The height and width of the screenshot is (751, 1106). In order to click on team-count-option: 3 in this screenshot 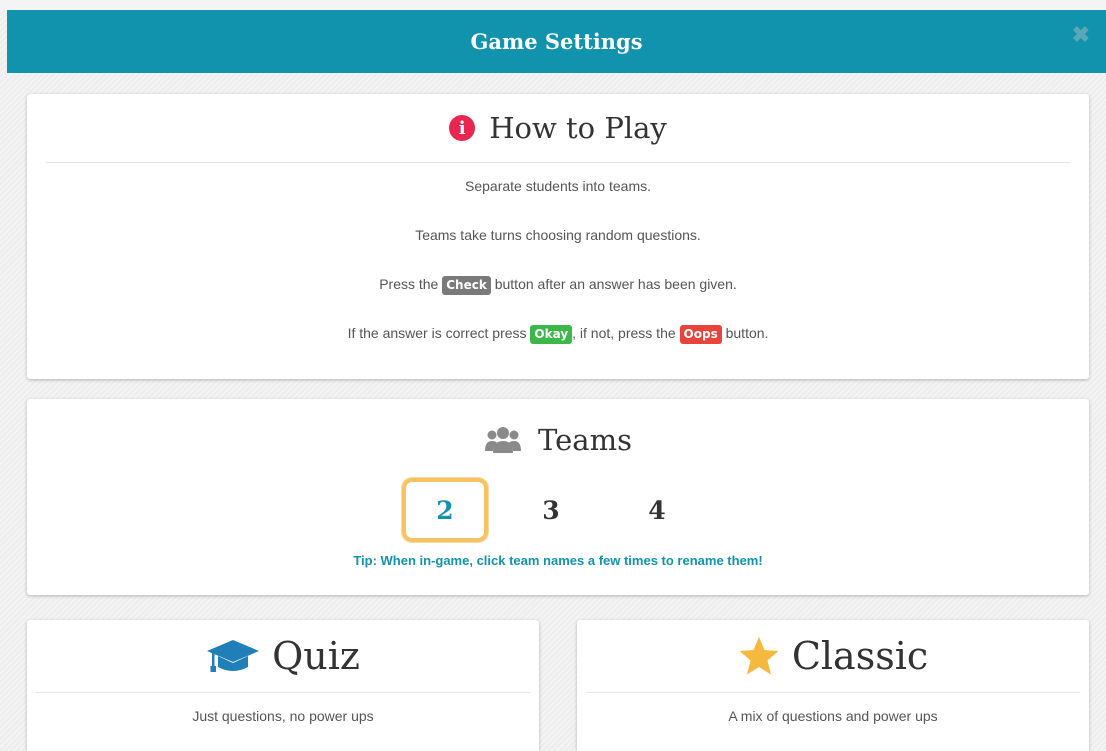, I will do `click(551, 510)`.